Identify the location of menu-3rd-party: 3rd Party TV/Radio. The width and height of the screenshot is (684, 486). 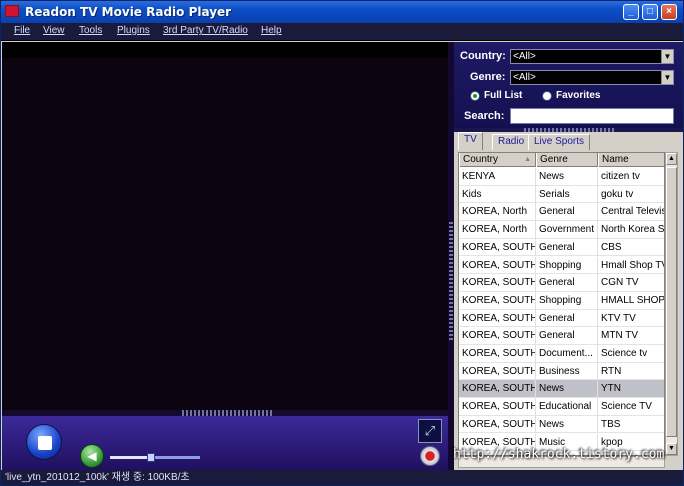
(205, 30).